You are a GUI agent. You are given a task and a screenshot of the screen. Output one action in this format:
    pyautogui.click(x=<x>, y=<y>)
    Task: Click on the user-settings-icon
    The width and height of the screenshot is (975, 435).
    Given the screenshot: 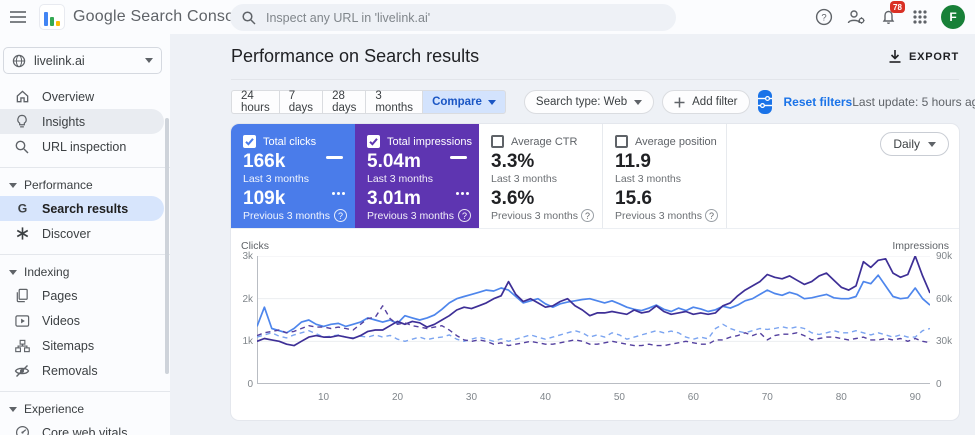 What is the action you would take?
    pyautogui.click(x=856, y=17)
    